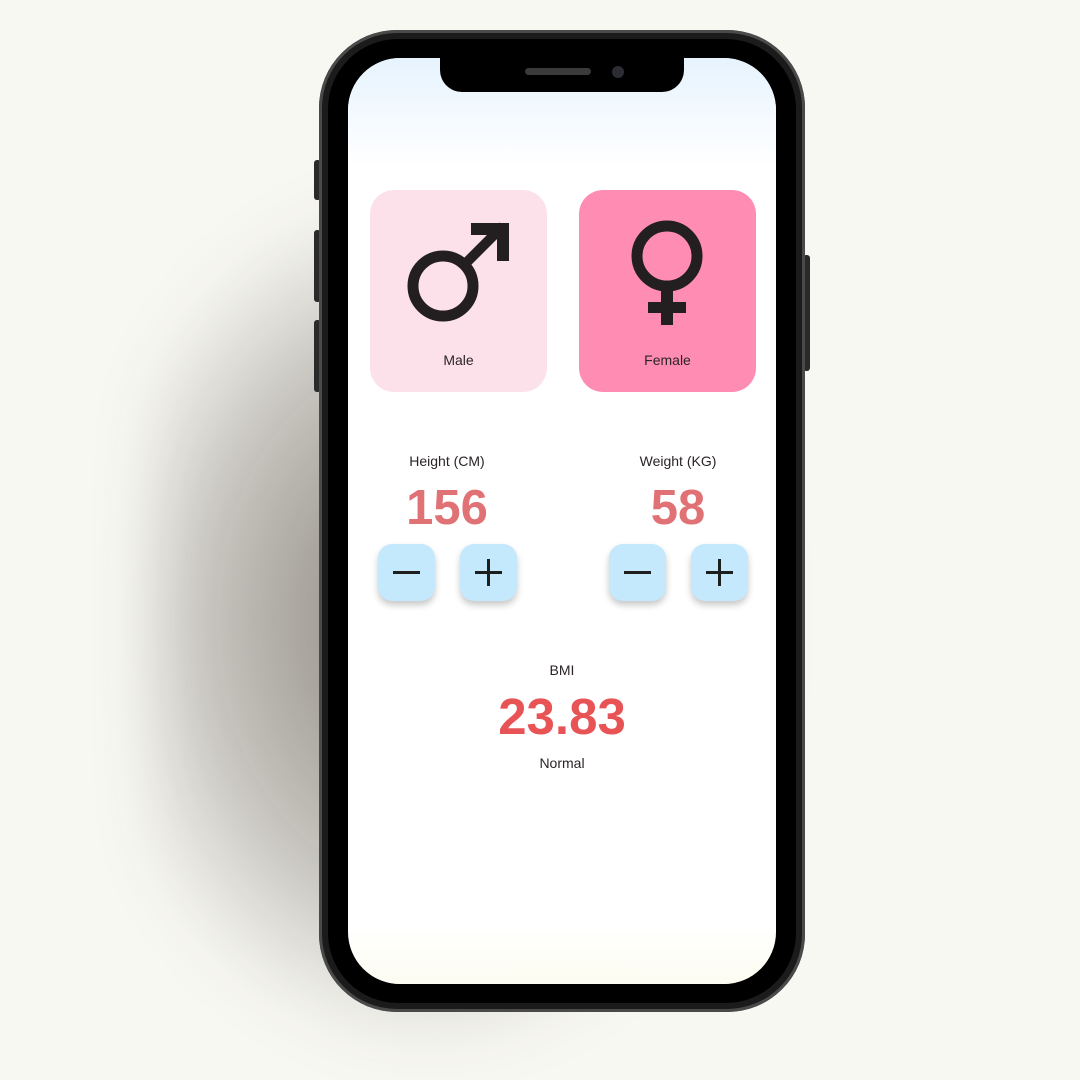 The width and height of the screenshot is (1080, 1080). I want to click on gender-label-female: Female, so click(667, 360).